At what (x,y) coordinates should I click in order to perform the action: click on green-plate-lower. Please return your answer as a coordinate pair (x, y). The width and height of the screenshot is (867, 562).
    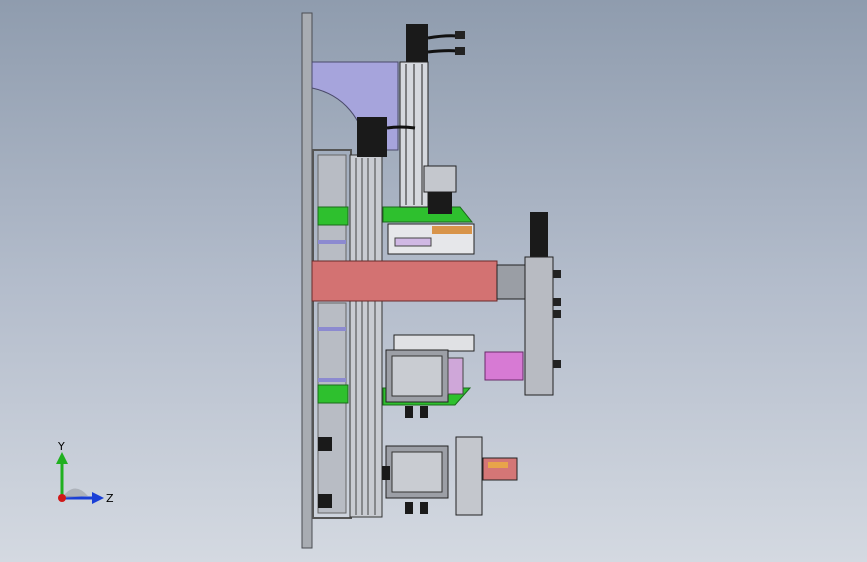
    Looking at the image, I should click on (333, 394).